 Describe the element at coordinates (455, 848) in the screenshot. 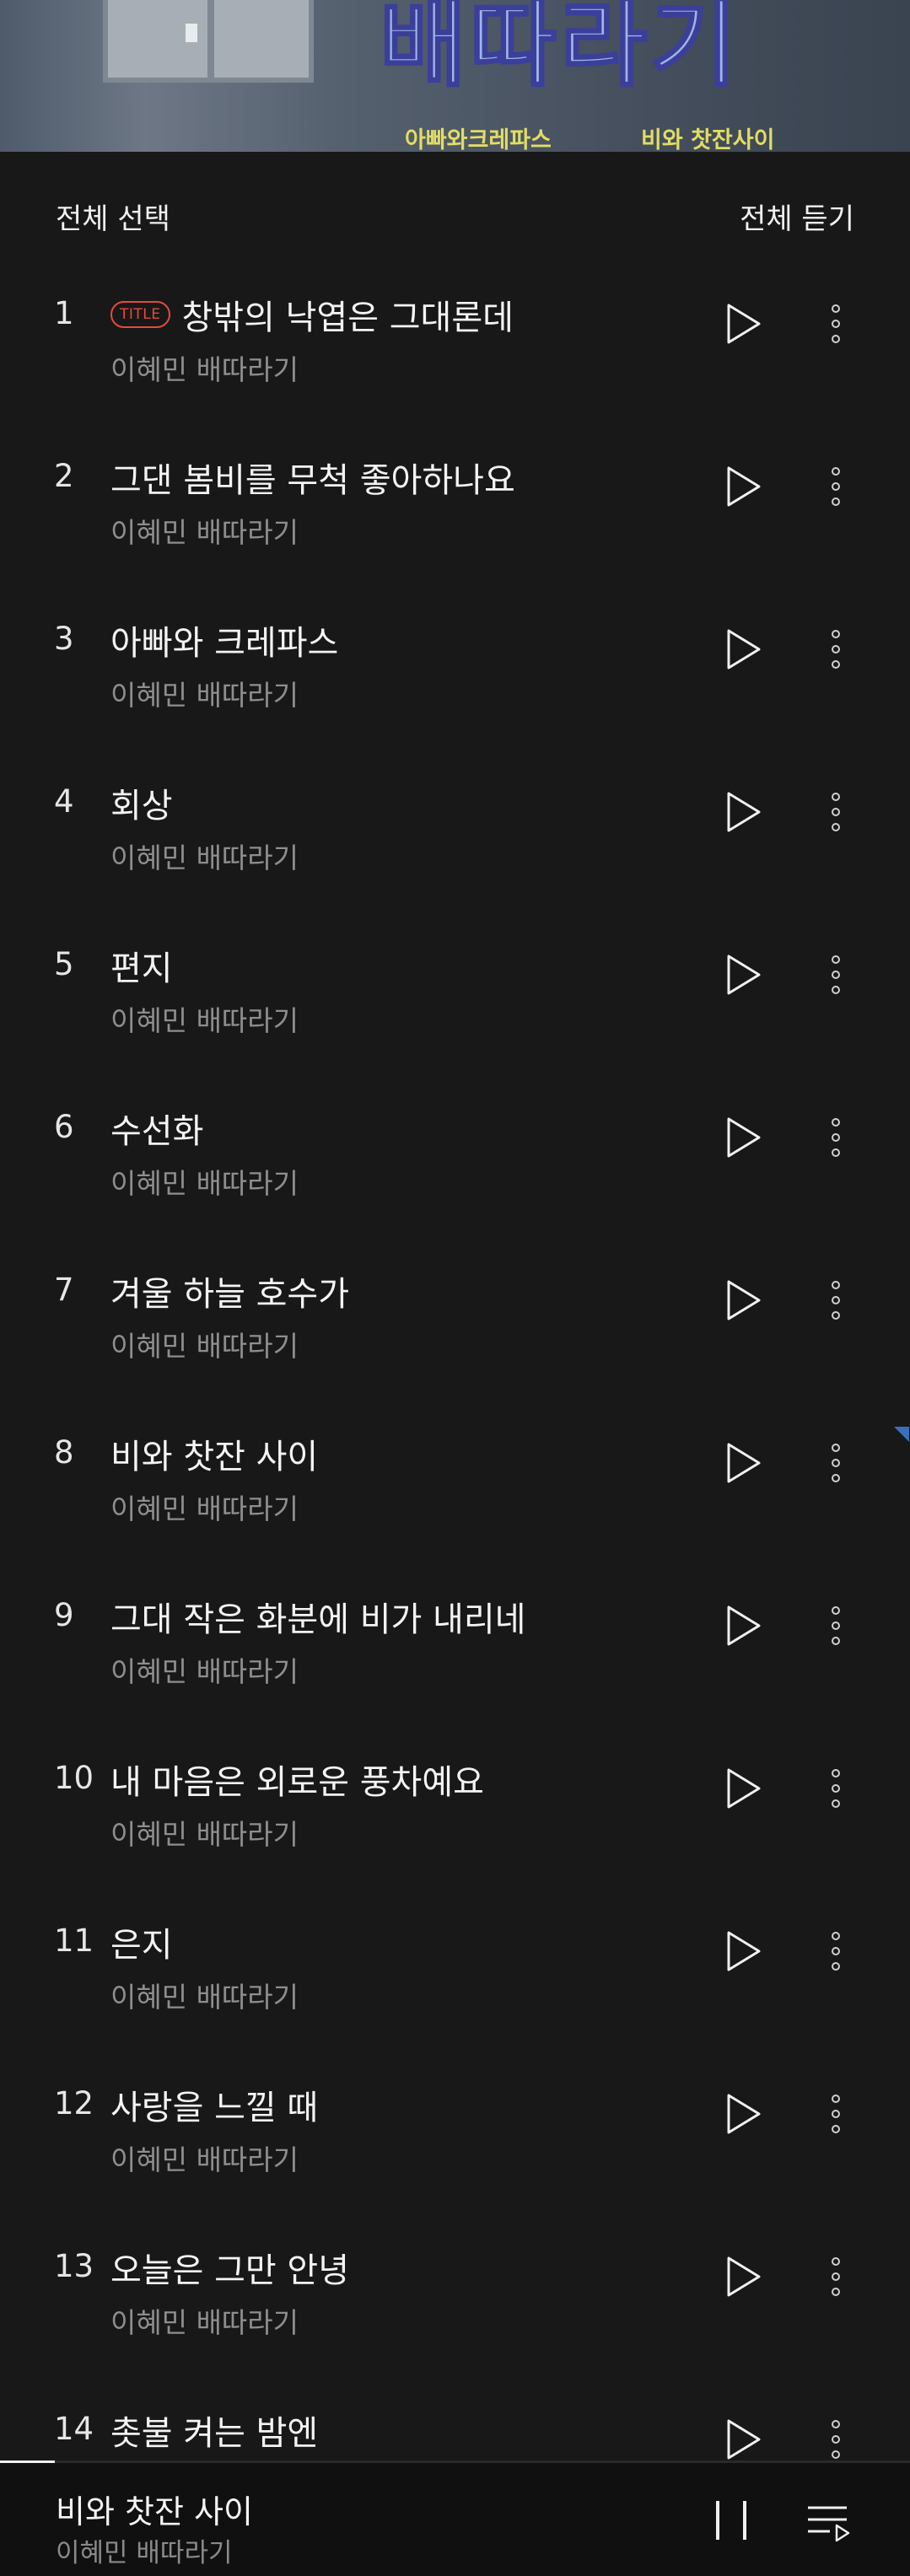

I see `track-row: 4 회상 이혜민 배따라기` at that location.